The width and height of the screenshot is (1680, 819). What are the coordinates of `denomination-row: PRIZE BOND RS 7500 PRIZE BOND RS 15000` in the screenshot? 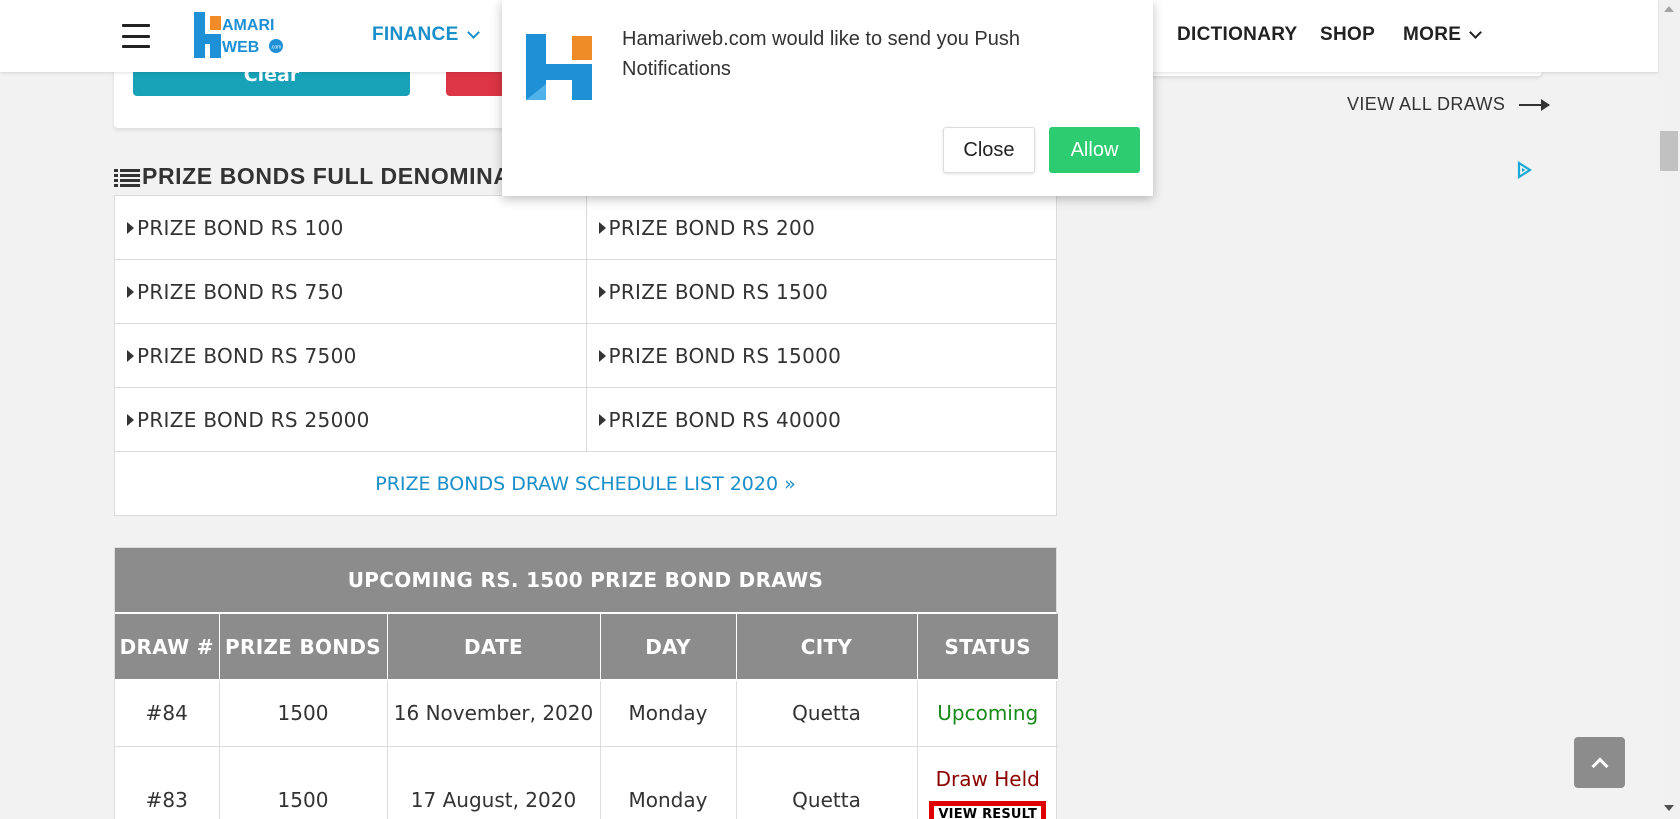 It's located at (585, 356).